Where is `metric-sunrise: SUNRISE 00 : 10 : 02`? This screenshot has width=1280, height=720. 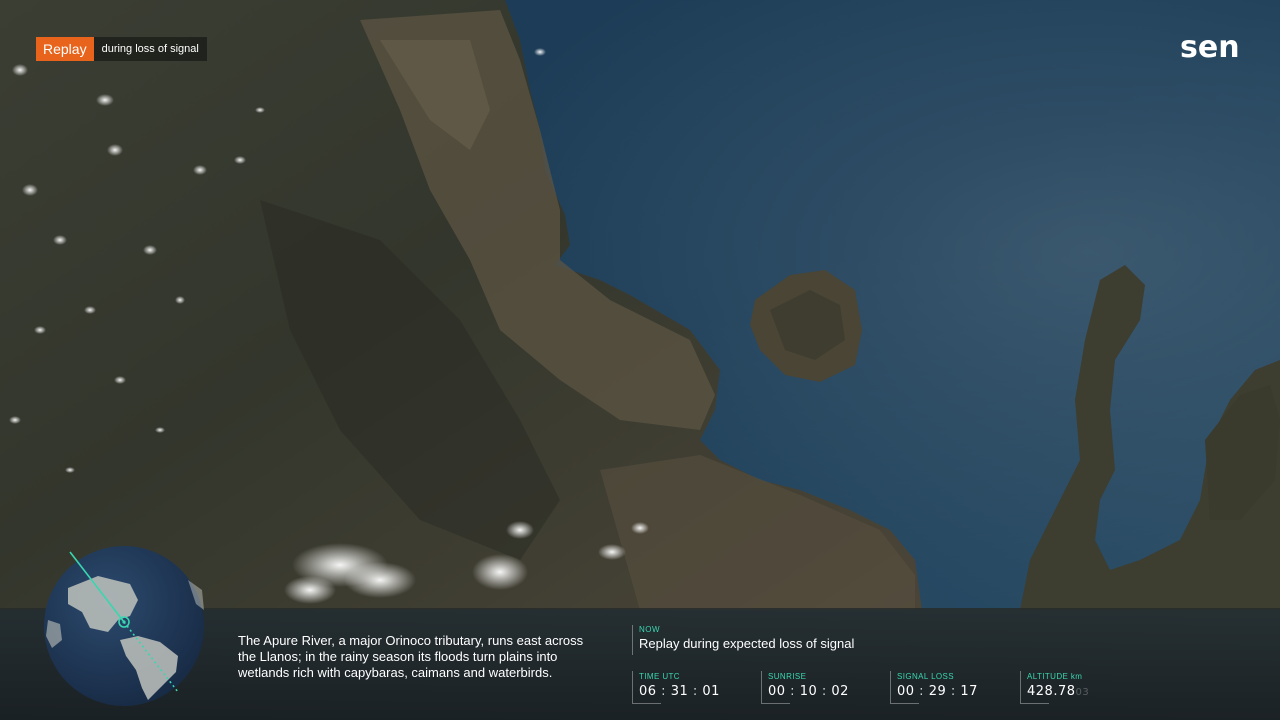 metric-sunrise: SUNRISE 00 : 10 : 02 is located at coordinates (819, 687).